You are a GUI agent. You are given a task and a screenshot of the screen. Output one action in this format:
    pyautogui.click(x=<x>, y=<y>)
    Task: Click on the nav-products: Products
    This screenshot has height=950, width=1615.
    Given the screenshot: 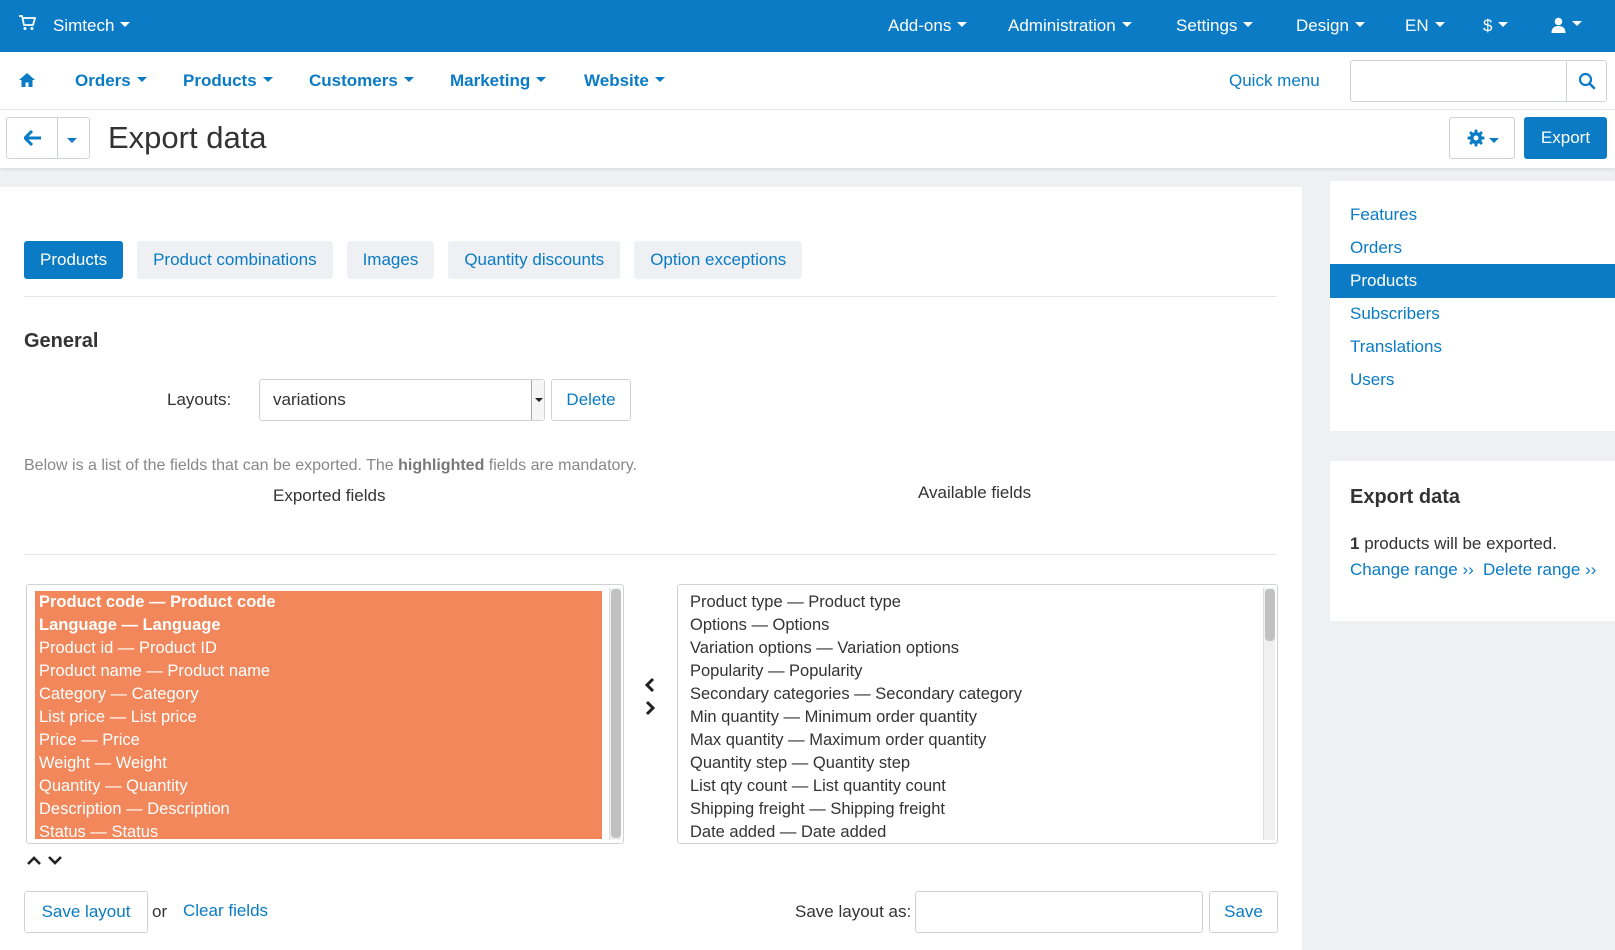 What is the action you would take?
    pyautogui.click(x=228, y=81)
    